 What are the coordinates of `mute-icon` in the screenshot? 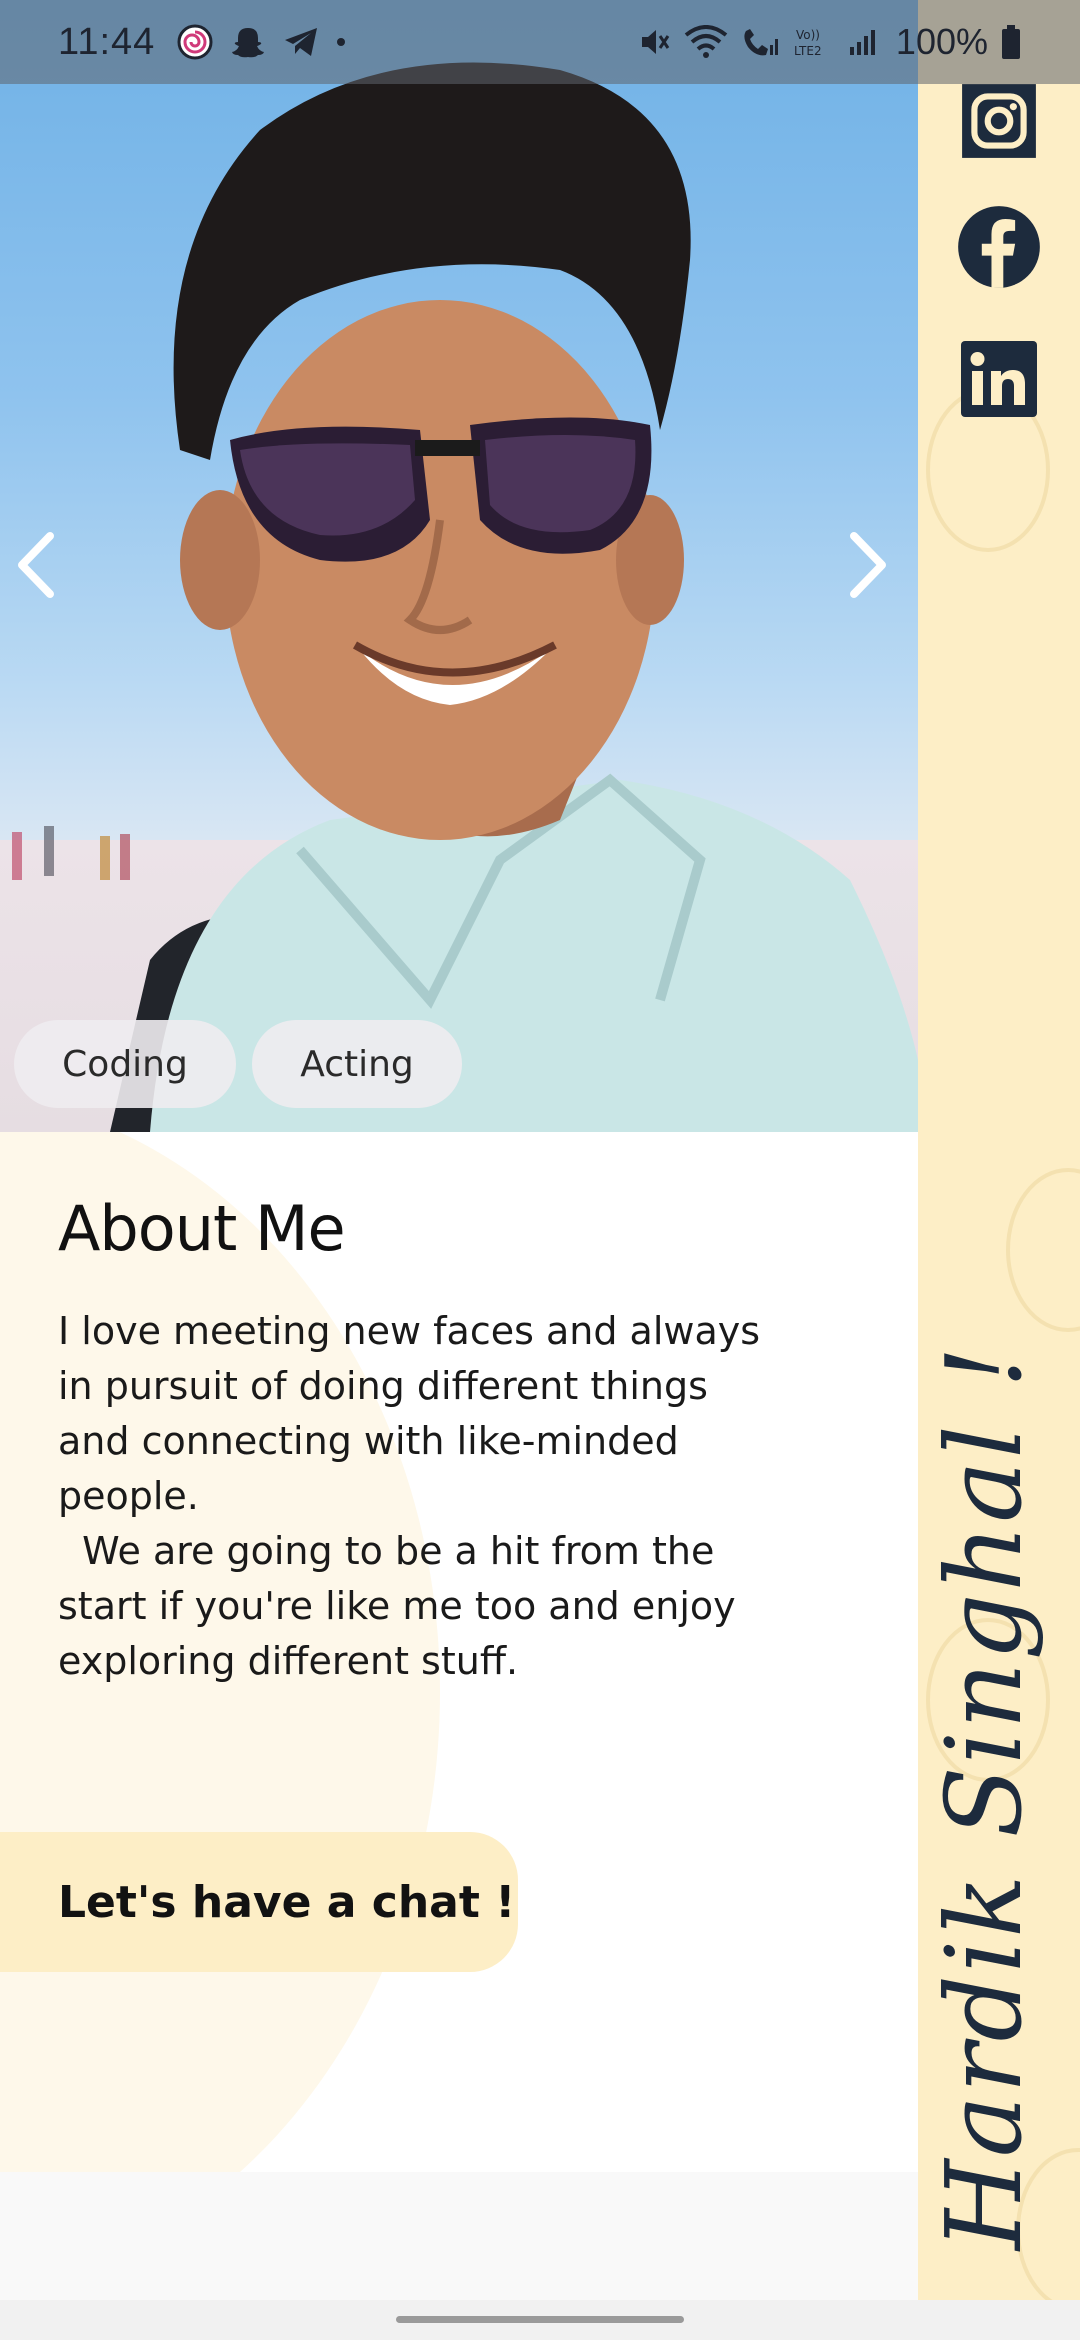 It's located at (655, 42).